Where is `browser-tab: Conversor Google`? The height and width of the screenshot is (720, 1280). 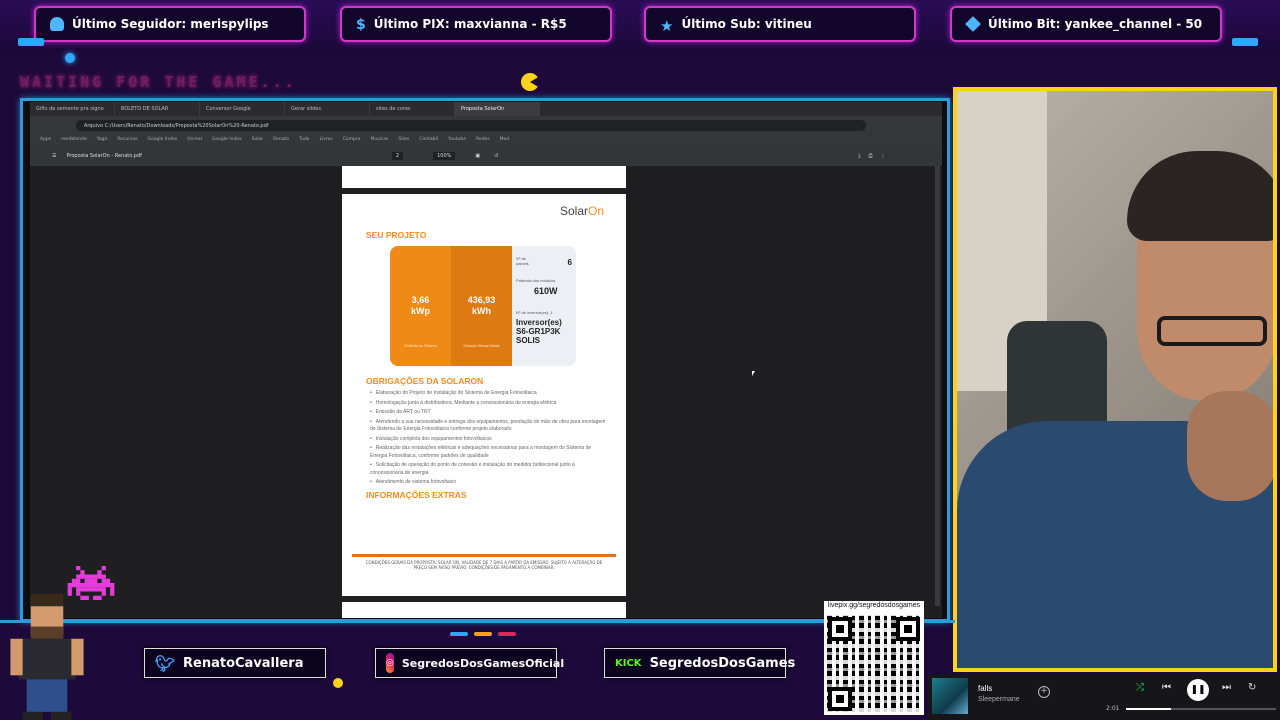
browser-tab: Conversor Google is located at coordinates (242, 109).